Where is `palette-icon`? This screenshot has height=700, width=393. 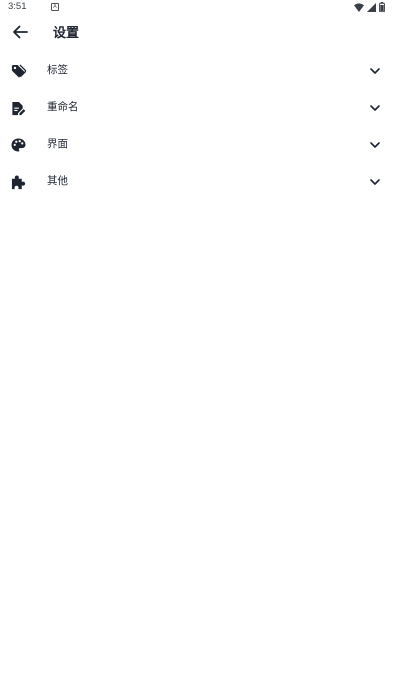 palette-icon is located at coordinates (18, 145).